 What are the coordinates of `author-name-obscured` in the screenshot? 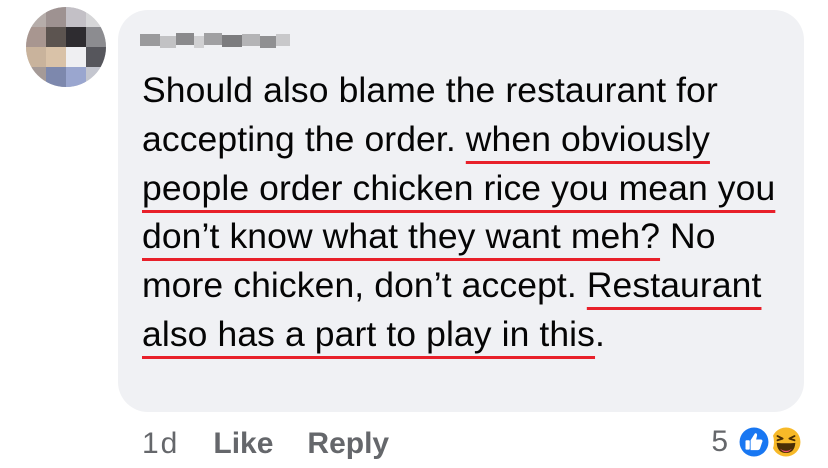 It's located at (215, 40).